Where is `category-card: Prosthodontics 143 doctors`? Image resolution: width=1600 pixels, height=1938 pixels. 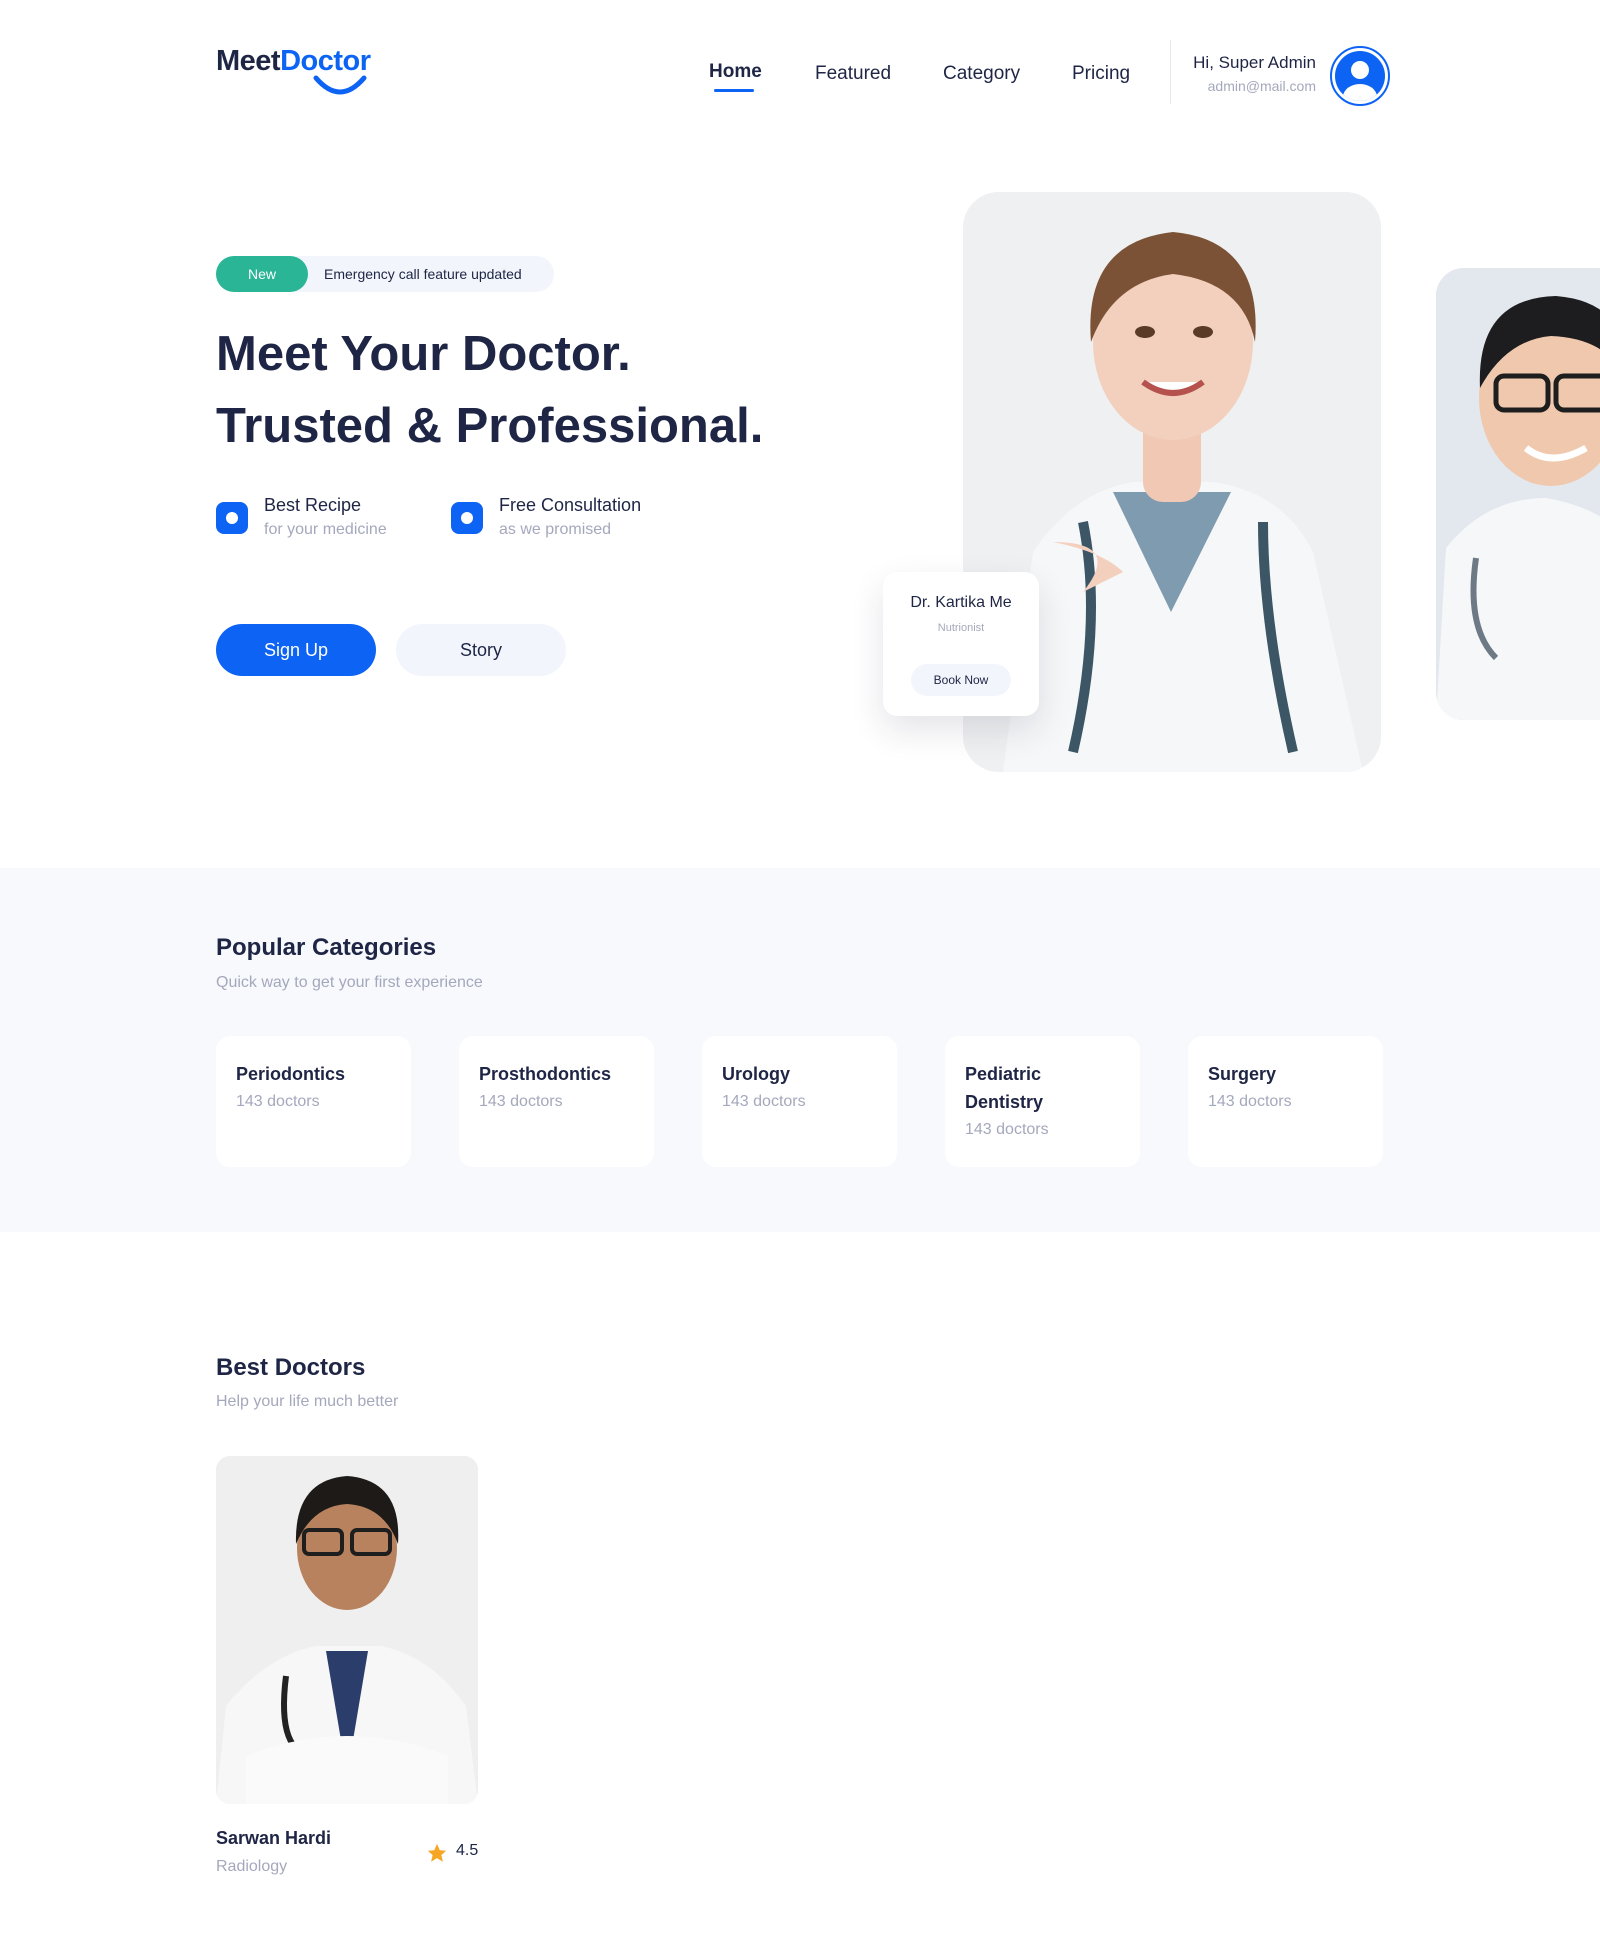
category-card: Prosthodontics 143 doctors is located at coordinates (556, 1101).